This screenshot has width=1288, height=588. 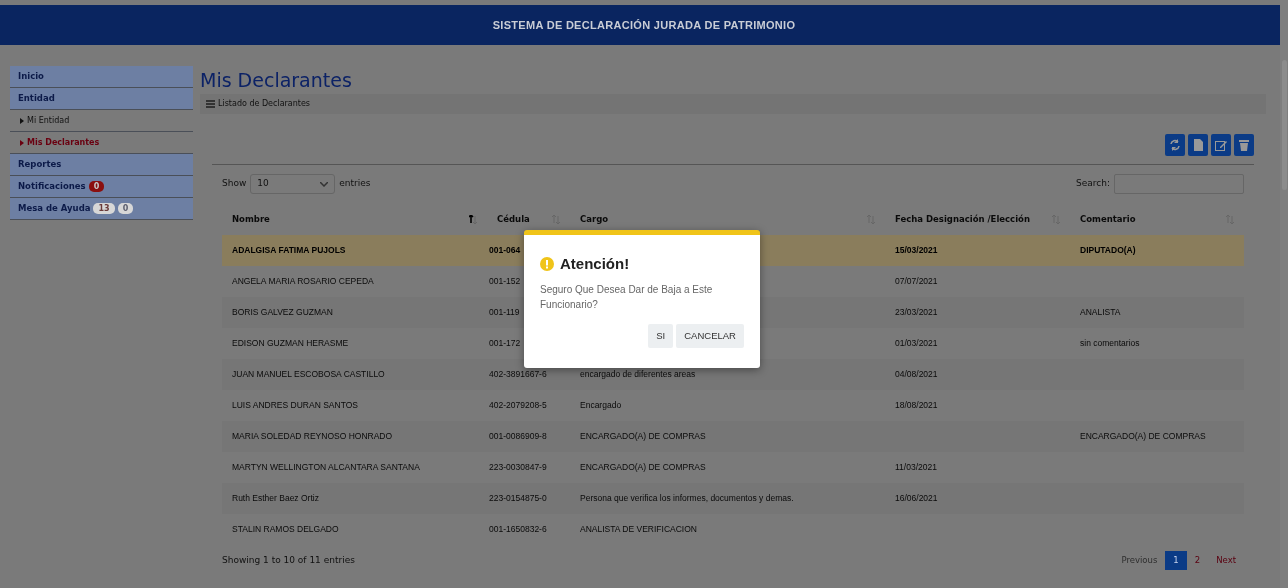 What do you see at coordinates (276, 80) in the screenshot?
I see `page-title: Mis Declarantes` at bounding box center [276, 80].